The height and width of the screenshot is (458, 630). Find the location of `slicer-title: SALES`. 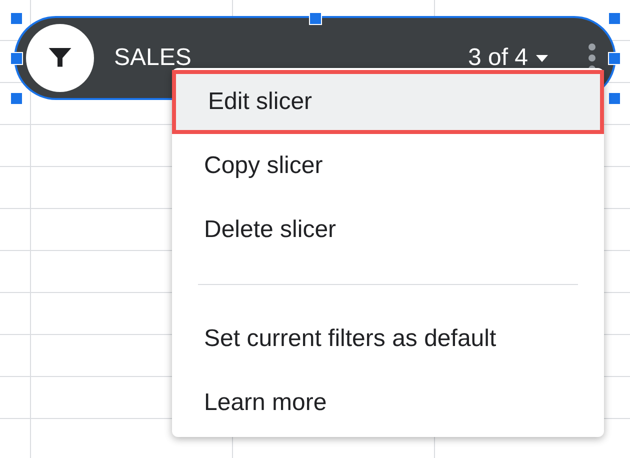

slicer-title: SALES is located at coordinates (153, 58).